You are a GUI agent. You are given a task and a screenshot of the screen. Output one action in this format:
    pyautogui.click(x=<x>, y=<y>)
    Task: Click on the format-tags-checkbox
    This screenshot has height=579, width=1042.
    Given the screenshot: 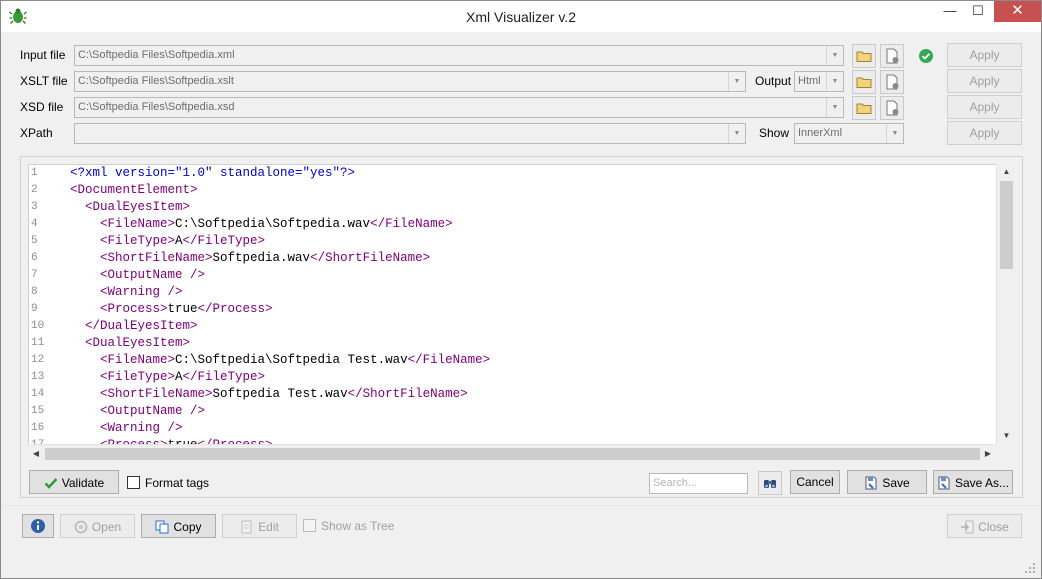 What is the action you would take?
    pyautogui.click(x=133, y=482)
    